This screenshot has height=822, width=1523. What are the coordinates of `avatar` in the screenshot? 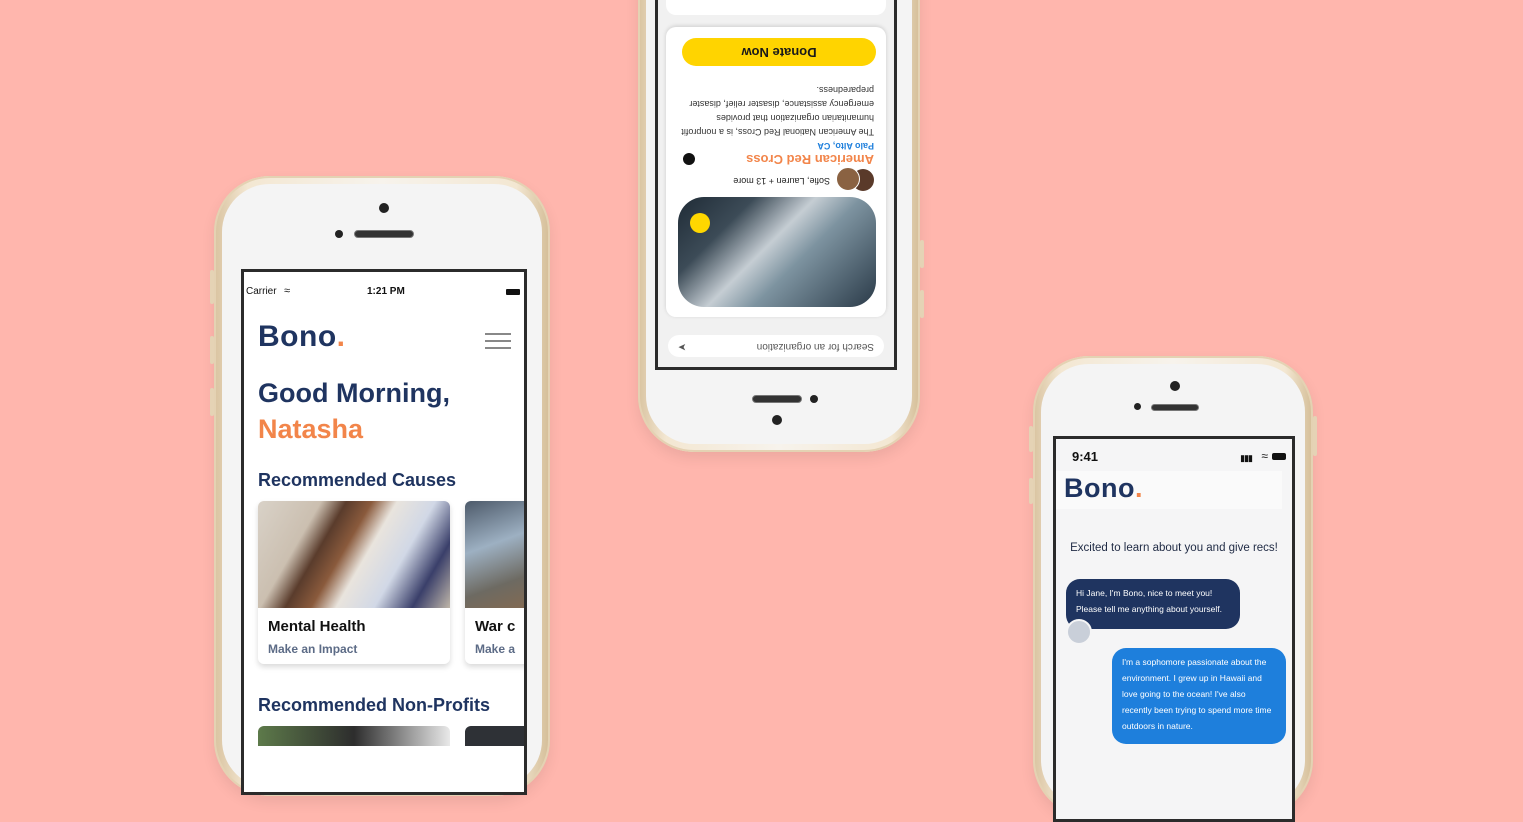 It's located at (848, 179).